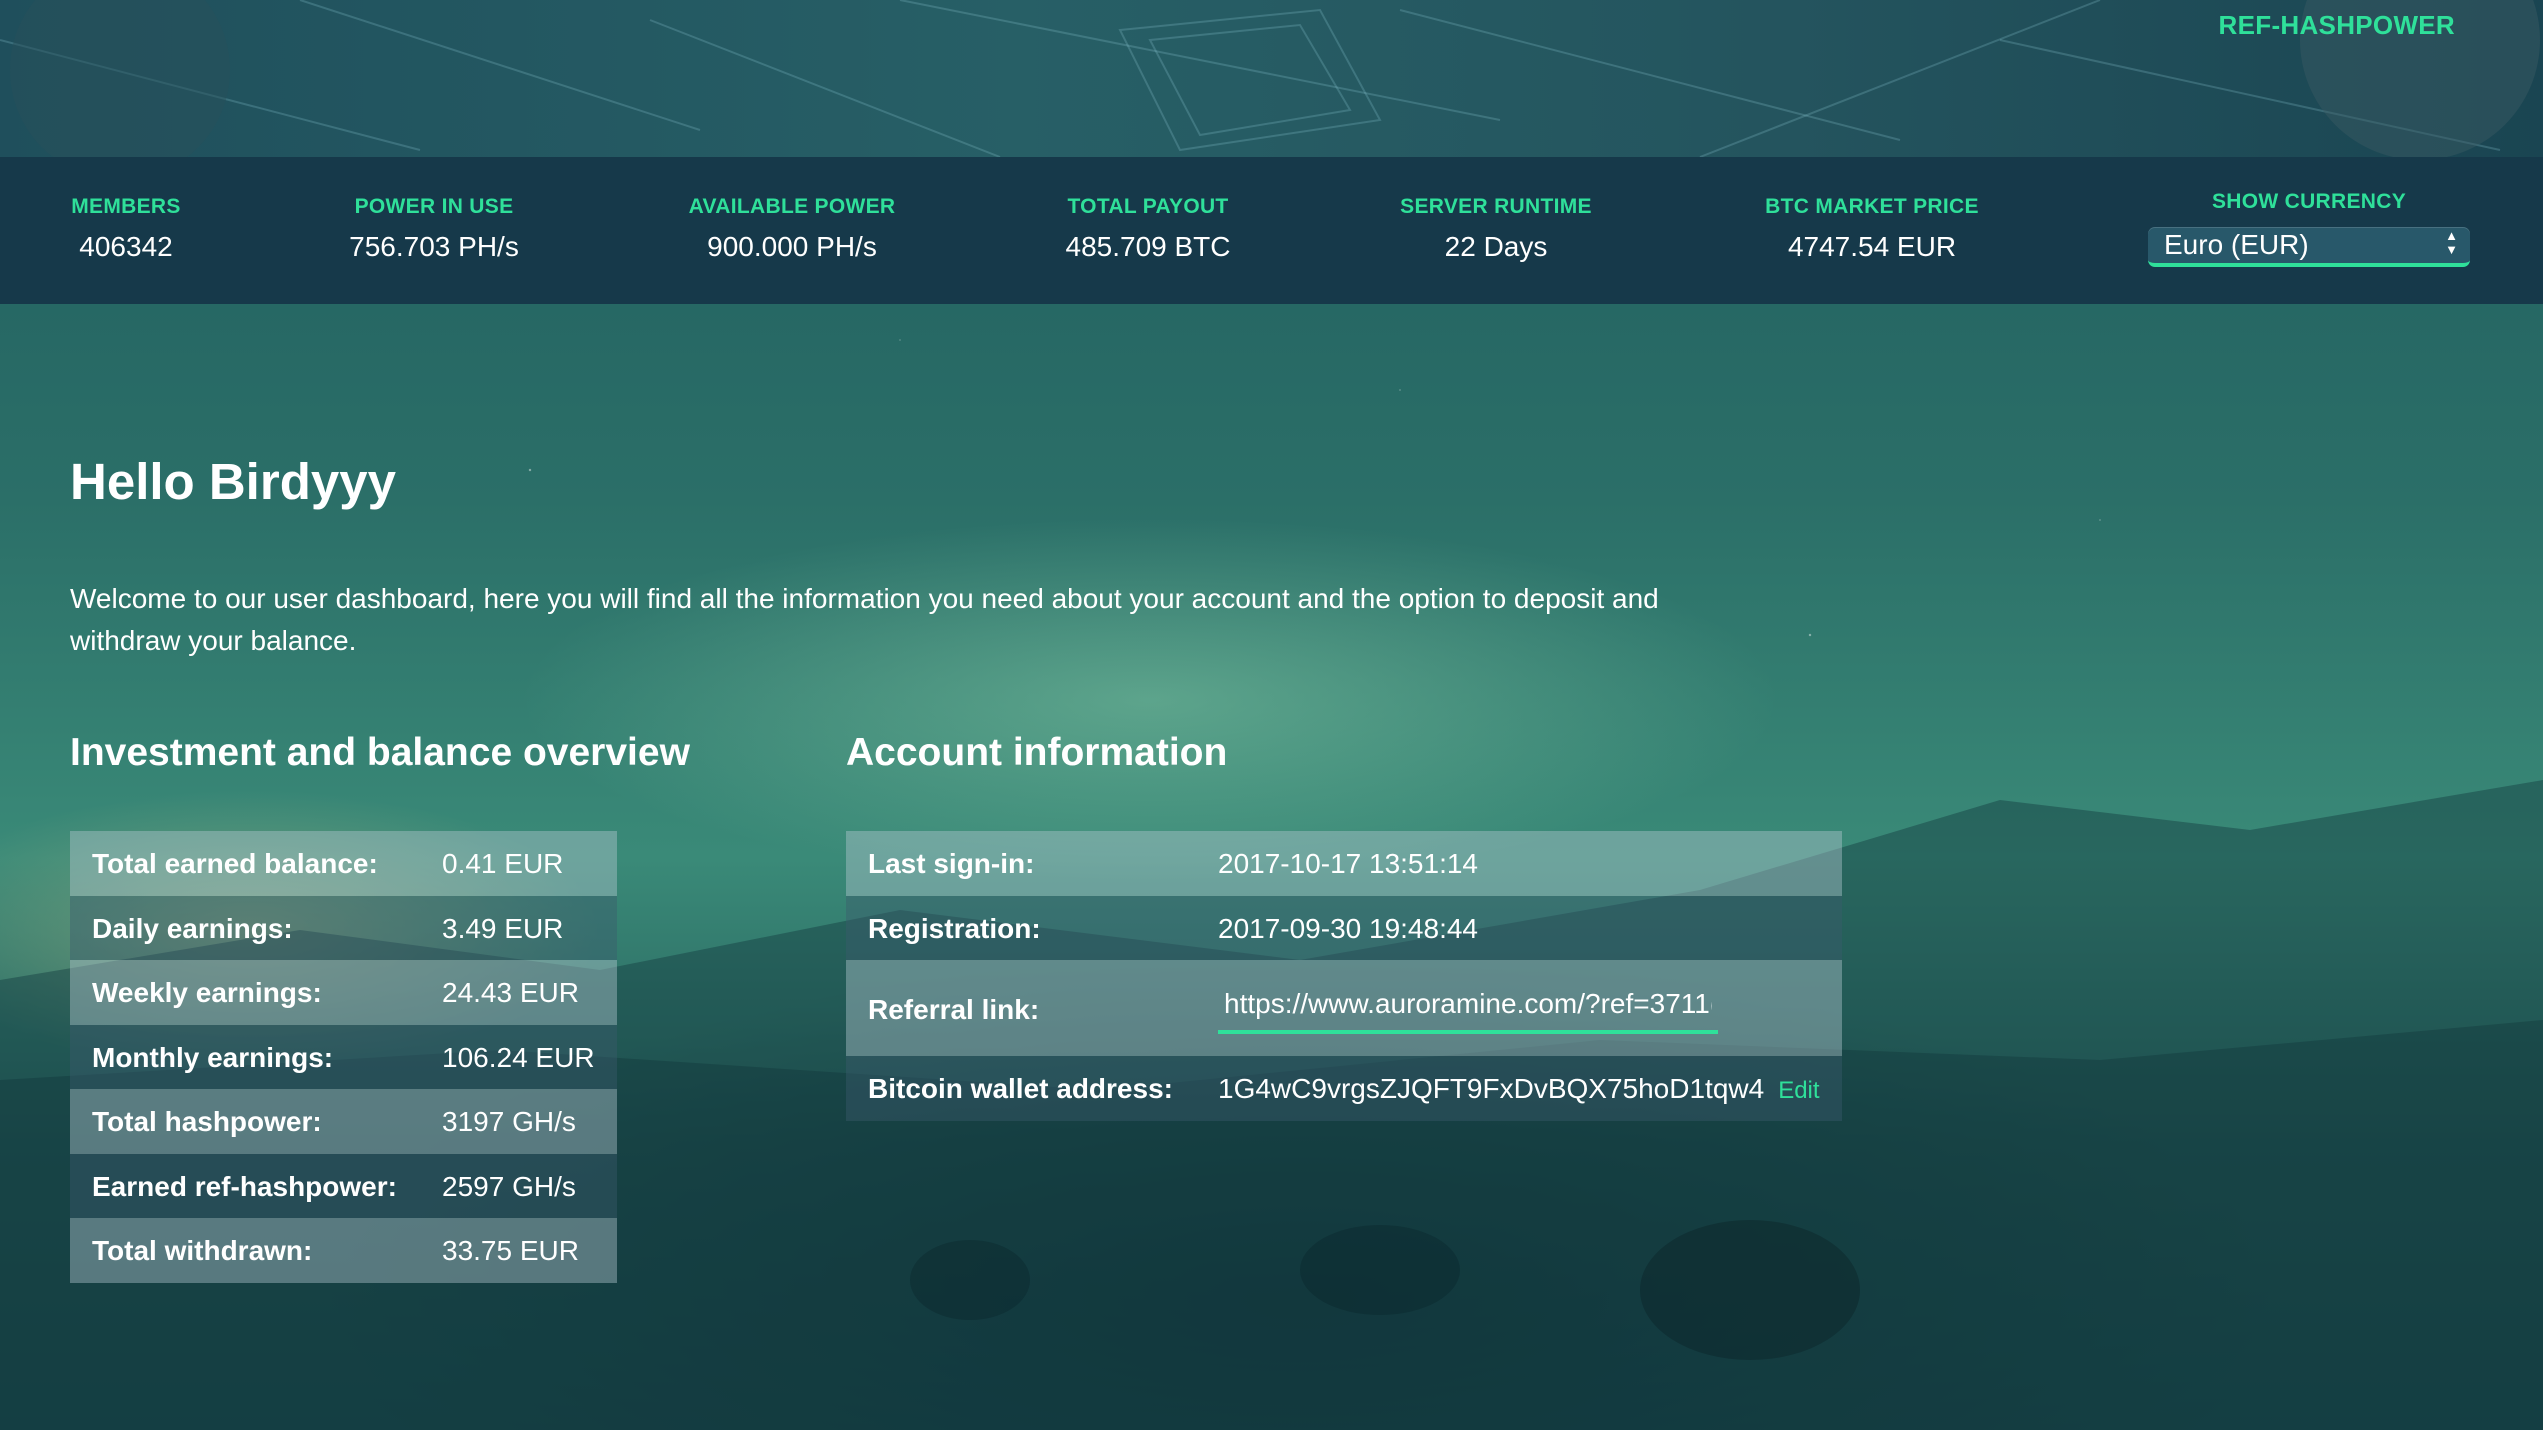  Describe the element at coordinates (207, 1121) in the screenshot. I see `row-label: Total hashpower:` at that location.